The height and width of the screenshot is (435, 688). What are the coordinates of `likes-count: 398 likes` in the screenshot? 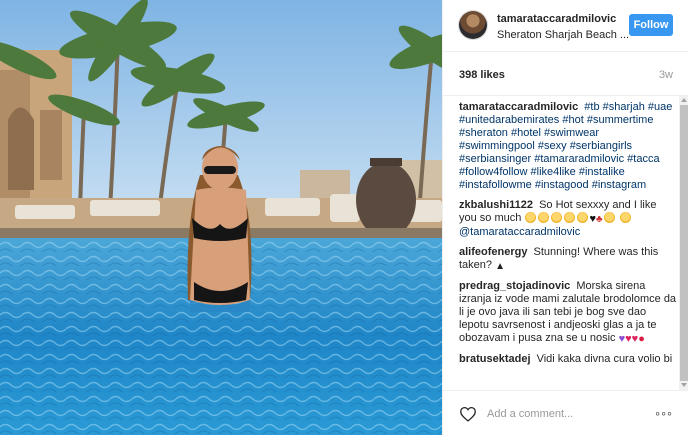 It's located at (482, 75).